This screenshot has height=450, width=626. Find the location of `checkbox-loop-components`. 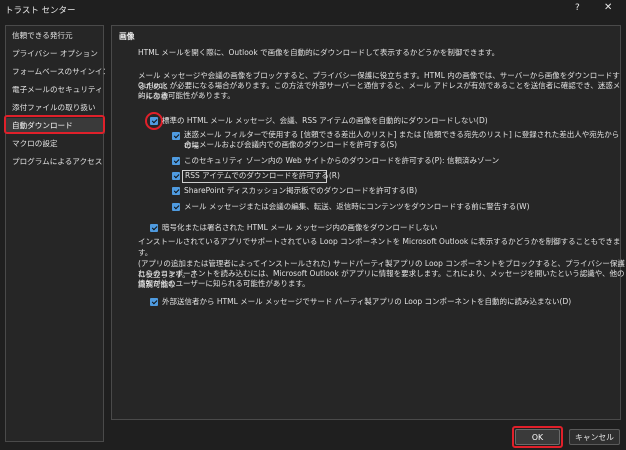

checkbox-loop-components is located at coordinates (154, 302).